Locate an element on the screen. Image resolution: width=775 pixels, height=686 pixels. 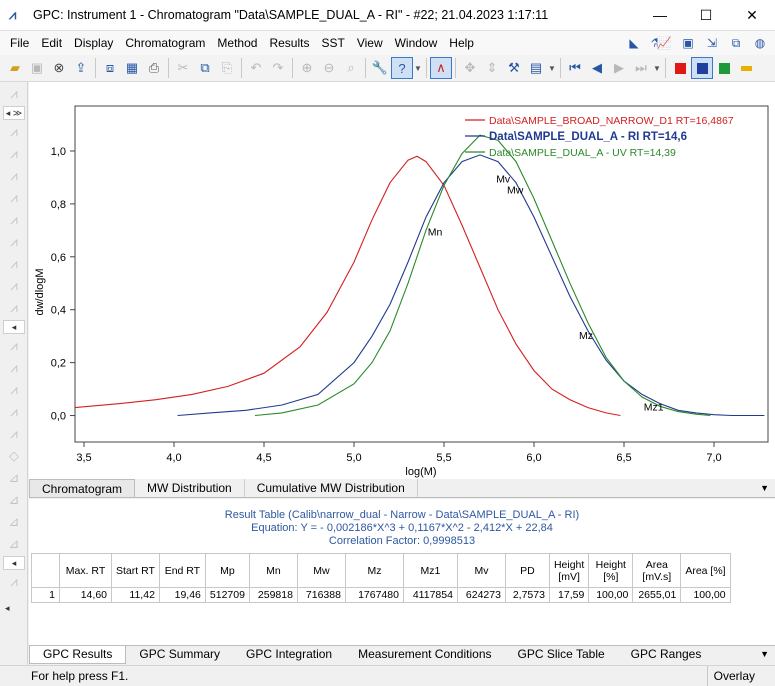
menu-display: Display is located at coordinates (93, 43).